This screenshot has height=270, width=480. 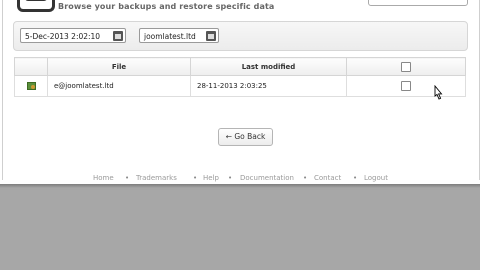 I want to click on app-logo-icon, so click(x=36, y=6).